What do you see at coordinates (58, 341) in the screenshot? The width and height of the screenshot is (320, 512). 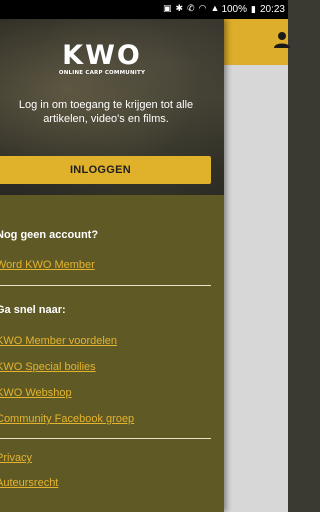 I see `member-benefits-link: KWO Member voordelen` at bounding box center [58, 341].